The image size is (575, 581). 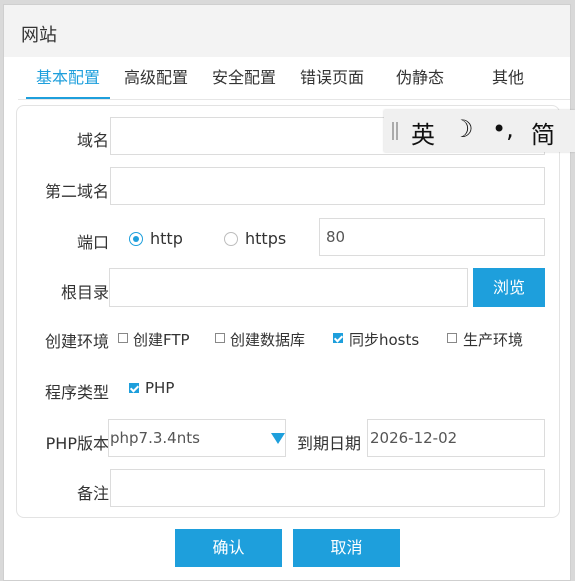 I want to click on ime-language-toggle: 英, so click(x=423, y=132).